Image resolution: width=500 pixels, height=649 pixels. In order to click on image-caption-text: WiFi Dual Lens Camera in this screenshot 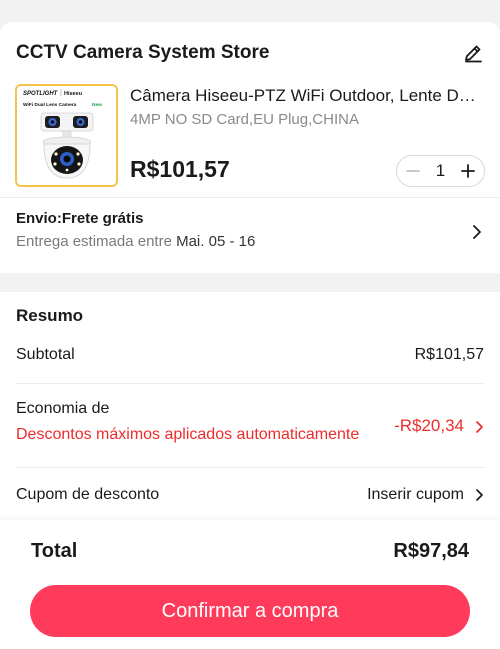, I will do `click(50, 105)`.